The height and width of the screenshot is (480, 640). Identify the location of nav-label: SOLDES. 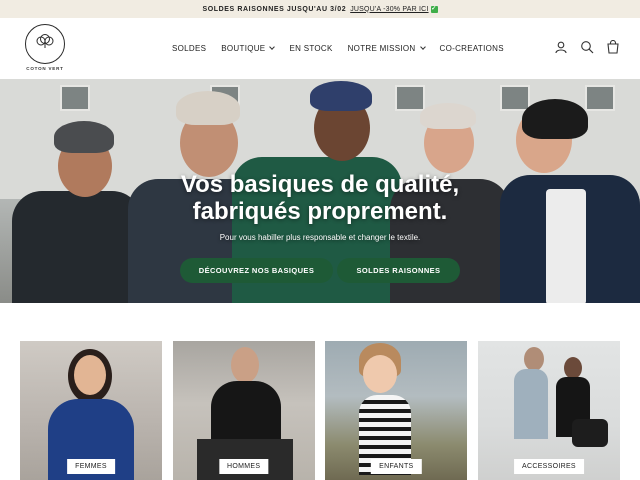
(189, 48).